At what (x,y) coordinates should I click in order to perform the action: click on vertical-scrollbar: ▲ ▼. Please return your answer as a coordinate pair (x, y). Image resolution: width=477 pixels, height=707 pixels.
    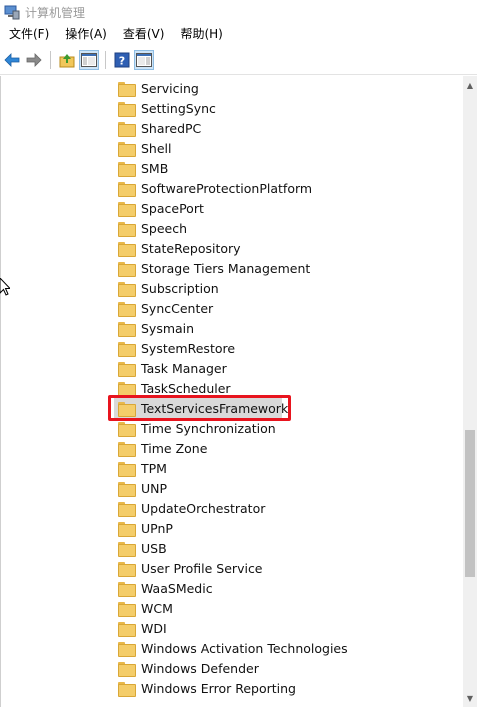
    Looking at the image, I should click on (470, 391).